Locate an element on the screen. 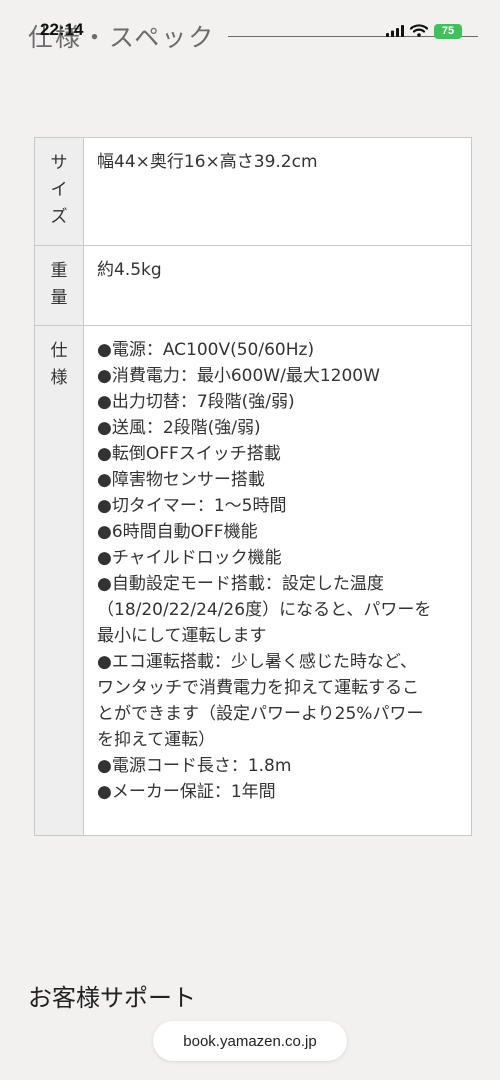 This screenshot has height=1080, width=500. wifi-icon is located at coordinates (419, 31).